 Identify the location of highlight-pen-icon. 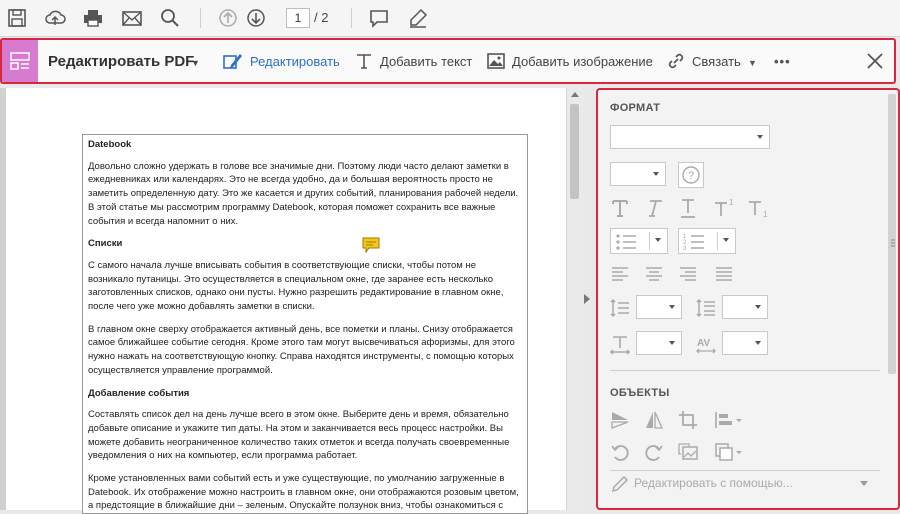
(418, 18).